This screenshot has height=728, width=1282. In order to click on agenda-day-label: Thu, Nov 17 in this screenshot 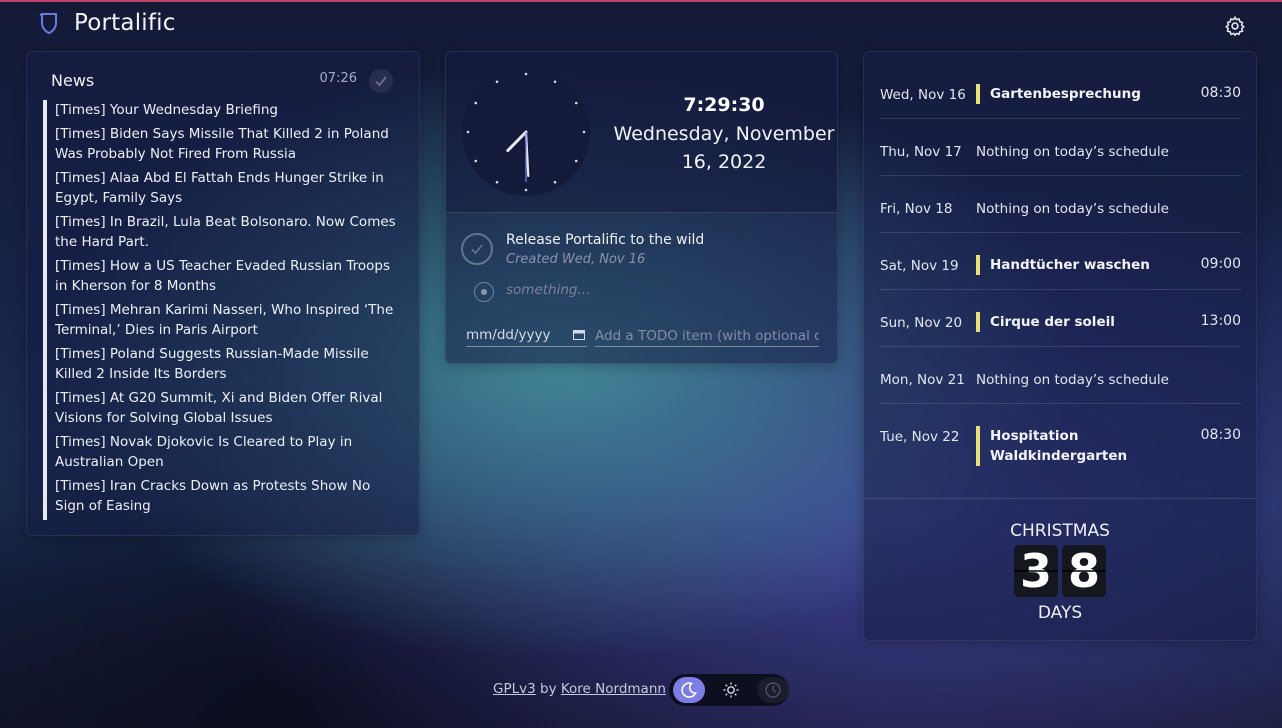, I will do `click(921, 152)`.